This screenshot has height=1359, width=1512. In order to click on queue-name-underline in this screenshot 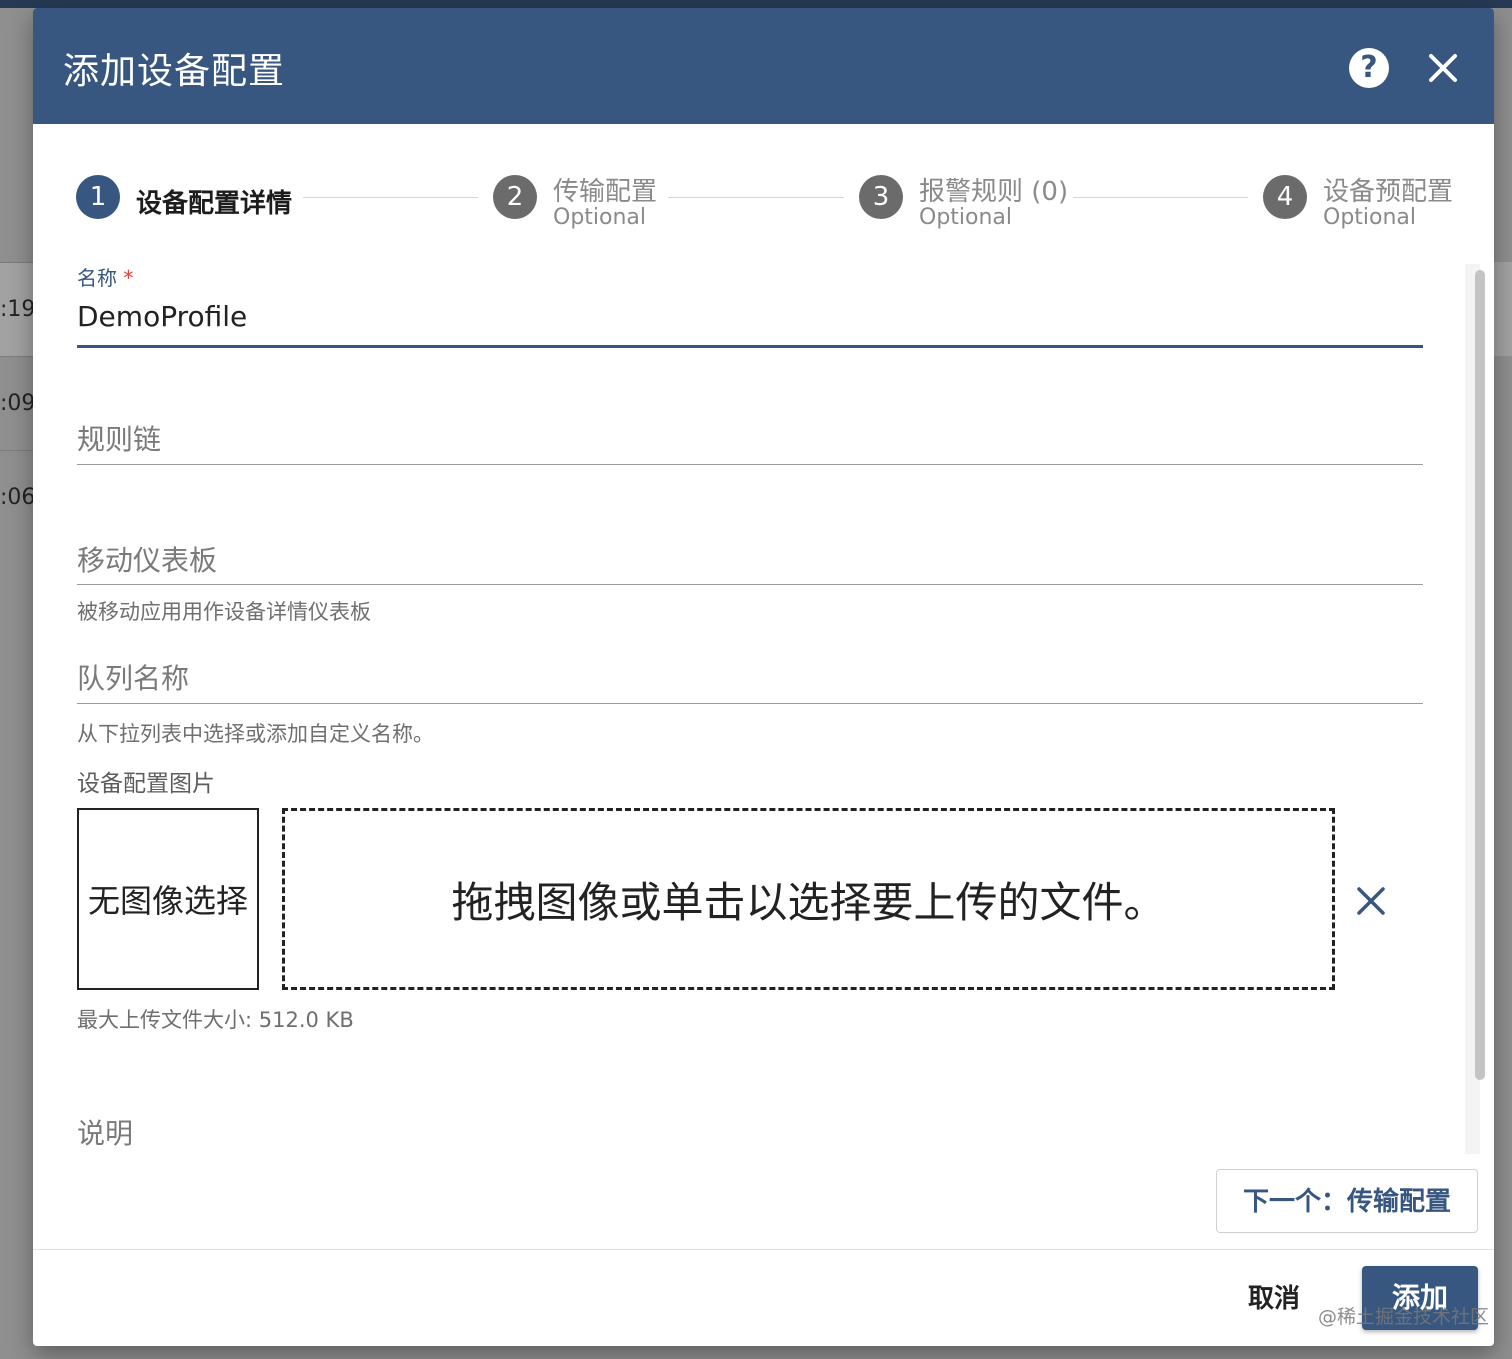, I will do `click(750, 703)`.